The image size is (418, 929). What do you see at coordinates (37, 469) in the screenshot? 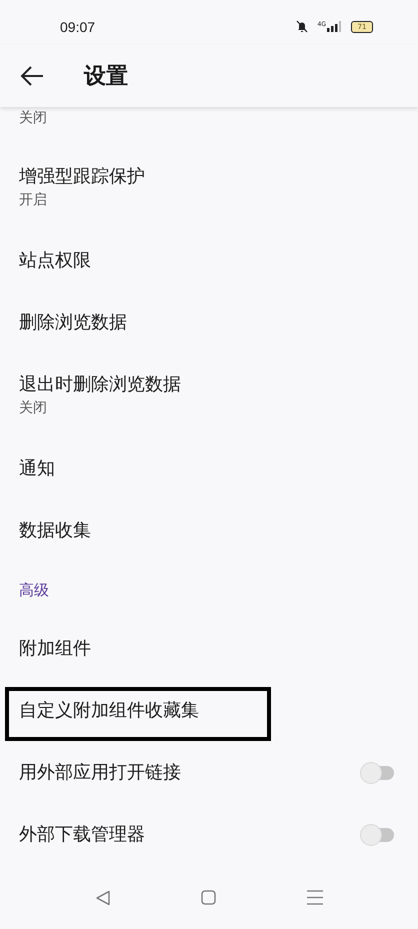
I see `setting-title: 通知` at bounding box center [37, 469].